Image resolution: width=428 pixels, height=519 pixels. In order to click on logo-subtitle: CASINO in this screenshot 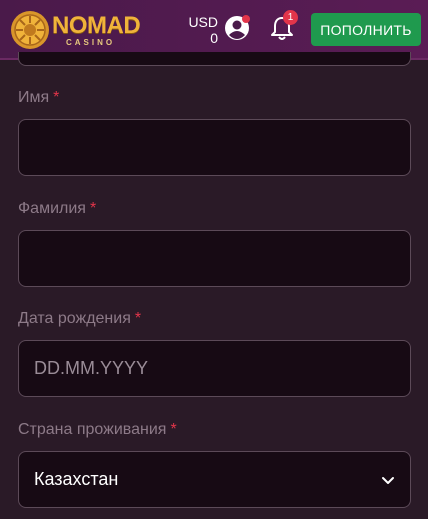, I will do `click(91, 42)`.